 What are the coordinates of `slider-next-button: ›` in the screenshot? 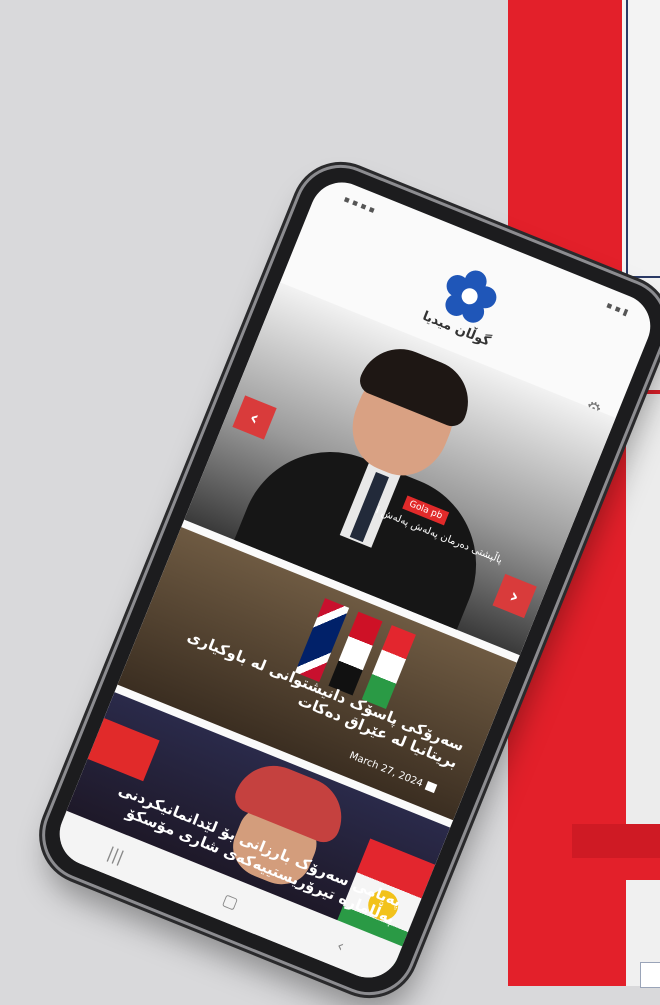 It's located at (514, 596).